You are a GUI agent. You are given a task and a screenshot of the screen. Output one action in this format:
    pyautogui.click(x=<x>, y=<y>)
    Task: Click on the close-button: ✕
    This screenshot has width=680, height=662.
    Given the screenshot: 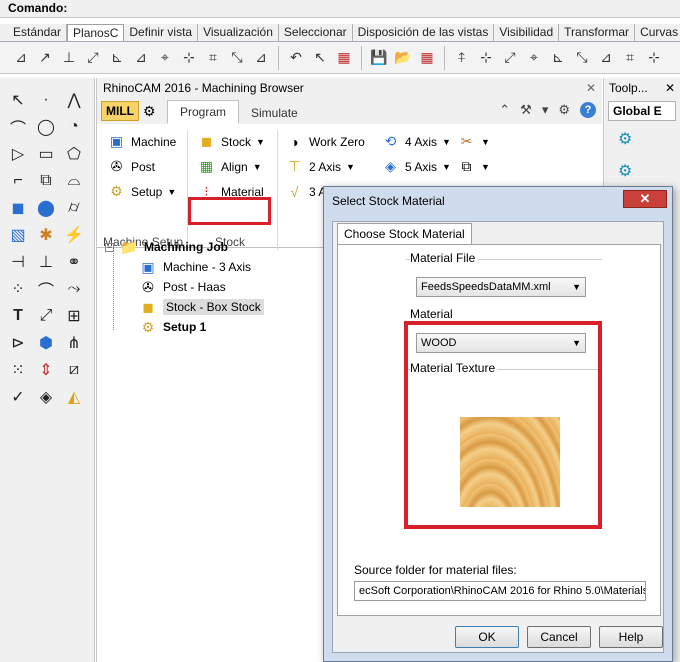 What is the action you would take?
    pyautogui.click(x=645, y=199)
    